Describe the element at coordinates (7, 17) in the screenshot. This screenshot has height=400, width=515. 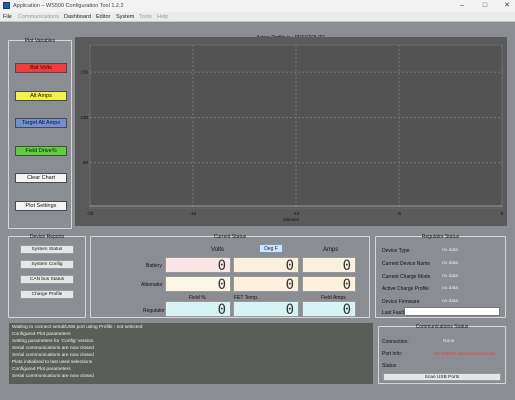
I see `menu-file: File` at that location.